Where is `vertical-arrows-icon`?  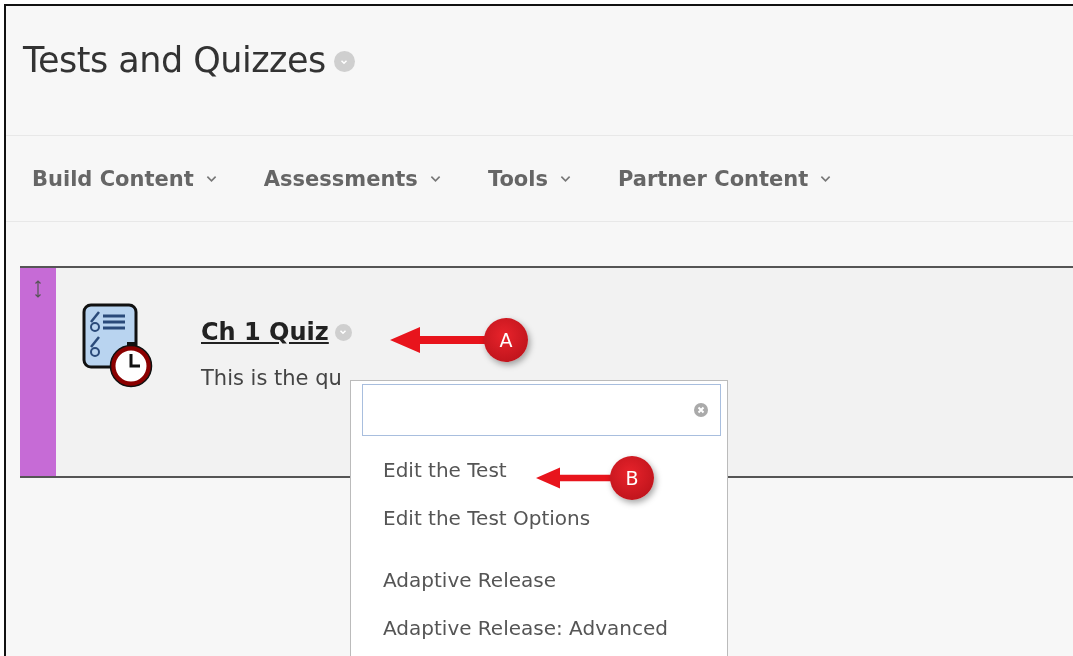
vertical-arrows-icon is located at coordinates (38, 289).